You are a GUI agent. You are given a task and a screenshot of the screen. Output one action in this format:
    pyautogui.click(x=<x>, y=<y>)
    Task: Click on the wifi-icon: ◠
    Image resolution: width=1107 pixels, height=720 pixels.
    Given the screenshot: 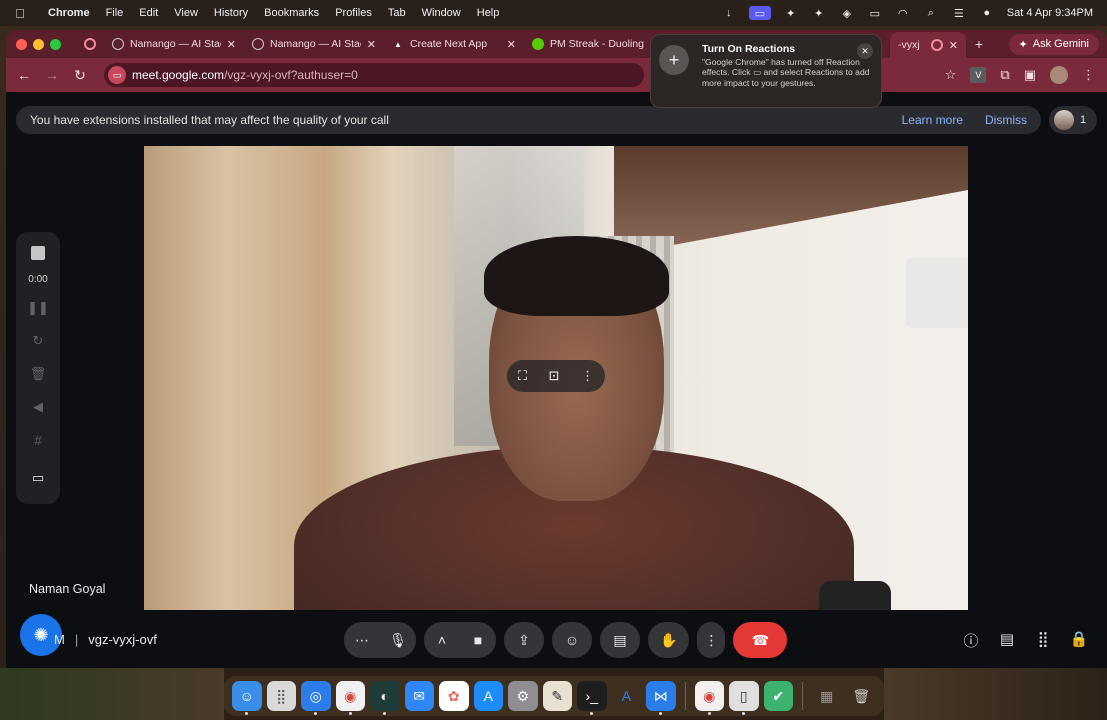 What is the action you would take?
    pyautogui.click(x=903, y=13)
    